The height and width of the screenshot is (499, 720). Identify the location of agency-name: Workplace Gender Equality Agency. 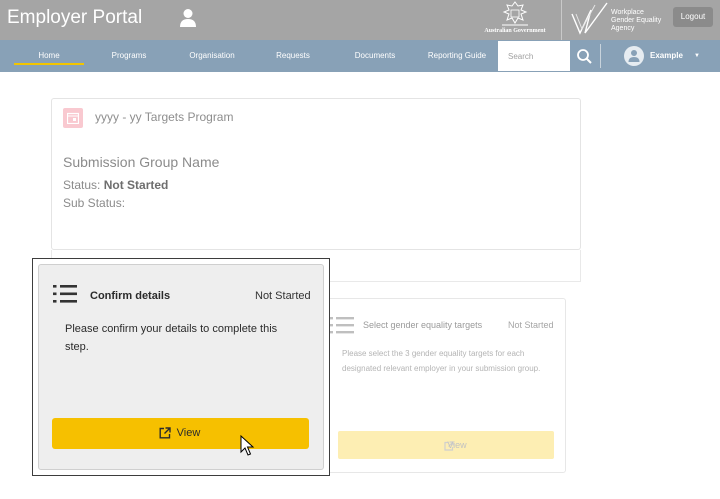
(641, 21).